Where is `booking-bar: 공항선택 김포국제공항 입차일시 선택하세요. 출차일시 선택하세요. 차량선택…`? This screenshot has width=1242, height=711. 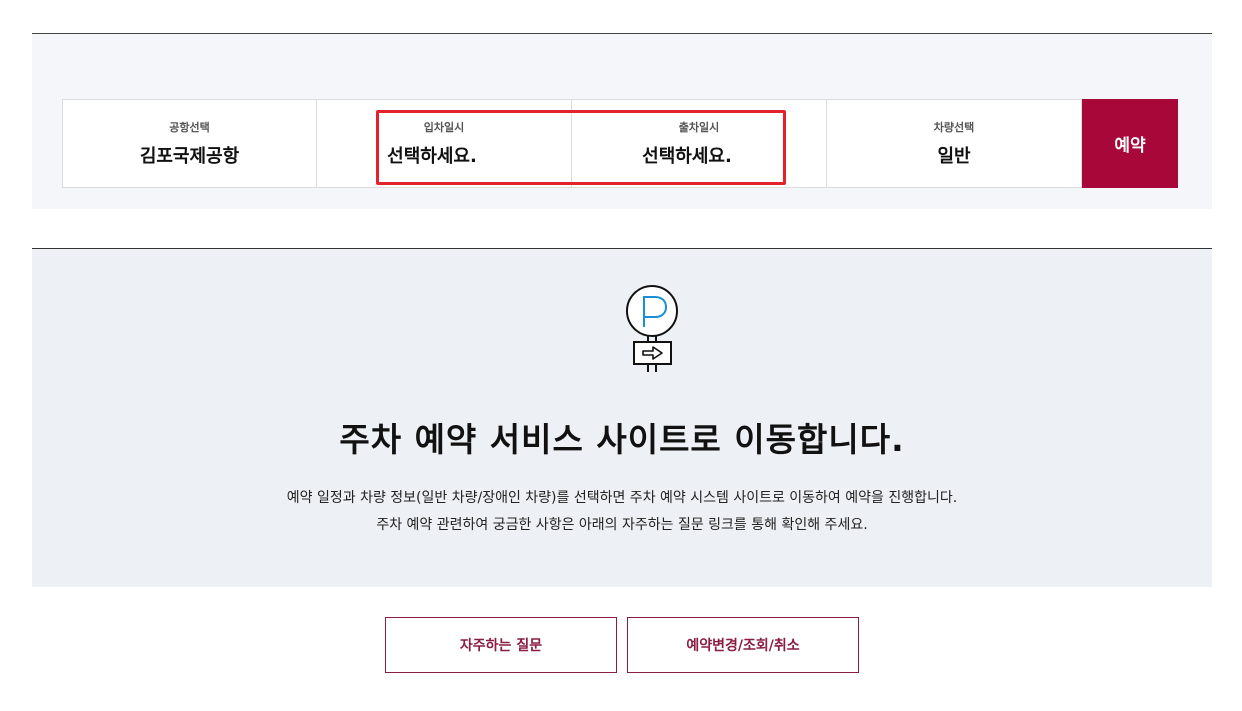 booking-bar: 공항선택 김포국제공항 입차일시 선택하세요. 출차일시 선택하세요. 차량선택… is located at coordinates (621, 143).